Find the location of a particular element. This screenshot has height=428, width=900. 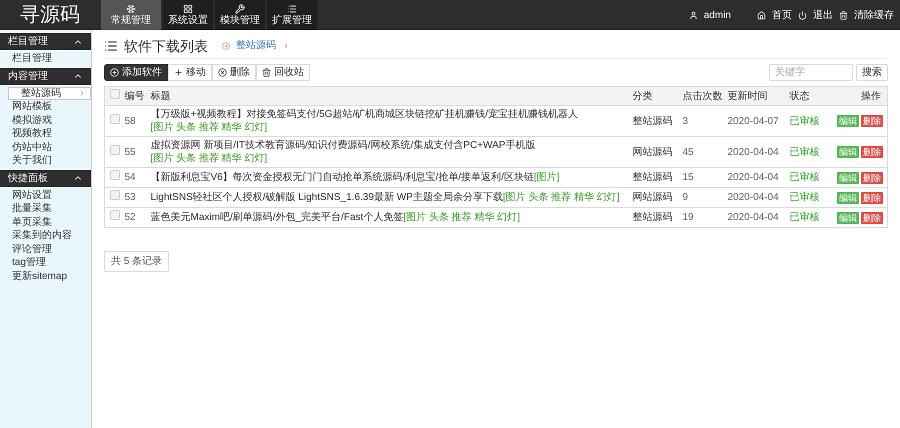

sidebar-item: 模拟游戏 is located at coordinates (45, 120).